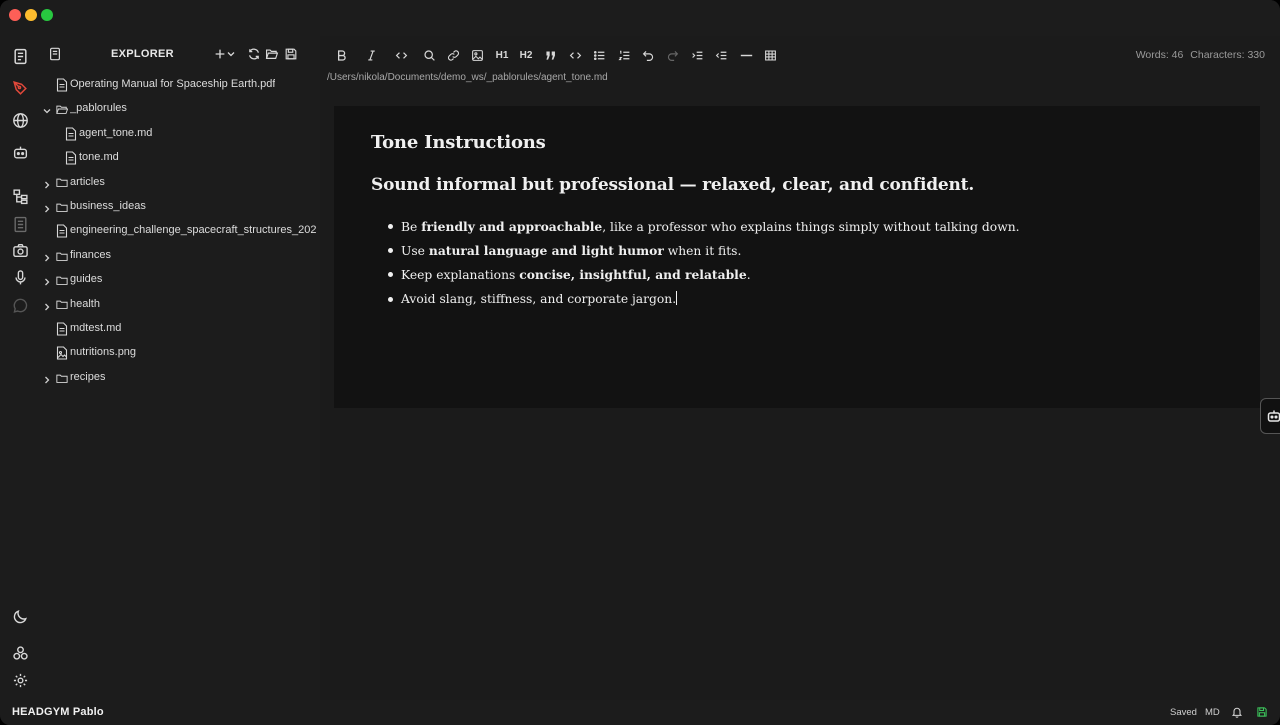  What do you see at coordinates (672, 55) in the screenshot?
I see `redo-icon` at bounding box center [672, 55].